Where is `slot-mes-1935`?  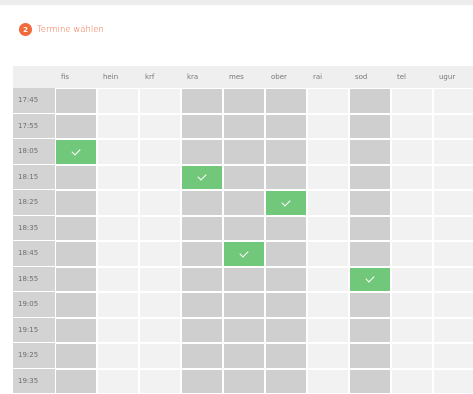 slot-mes-1935 is located at coordinates (244, 381).